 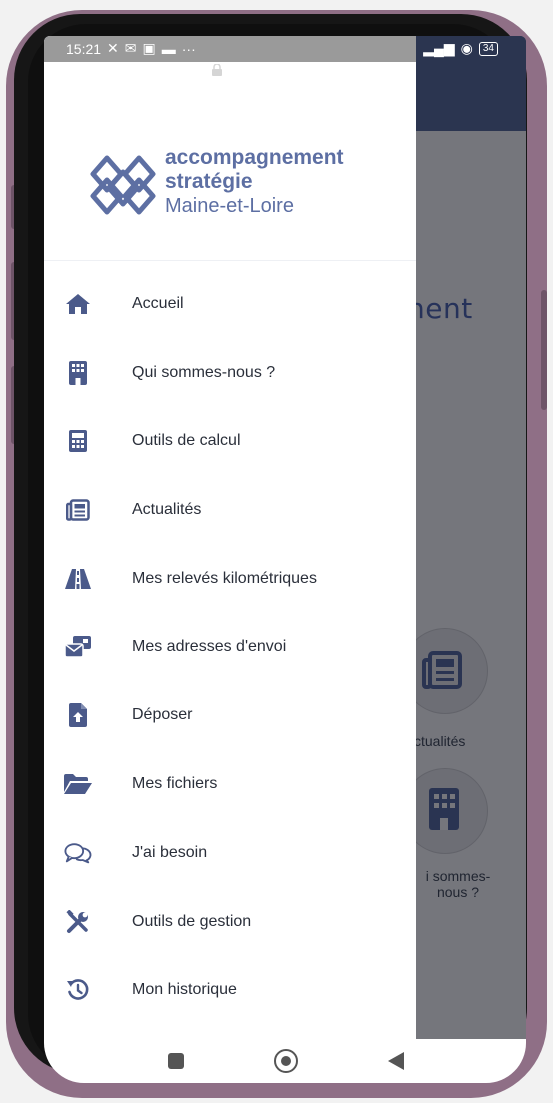 What do you see at coordinates (113, 48) in the screenshot?
I see `mute-icon: ✕` at bounding box center [113, 48].